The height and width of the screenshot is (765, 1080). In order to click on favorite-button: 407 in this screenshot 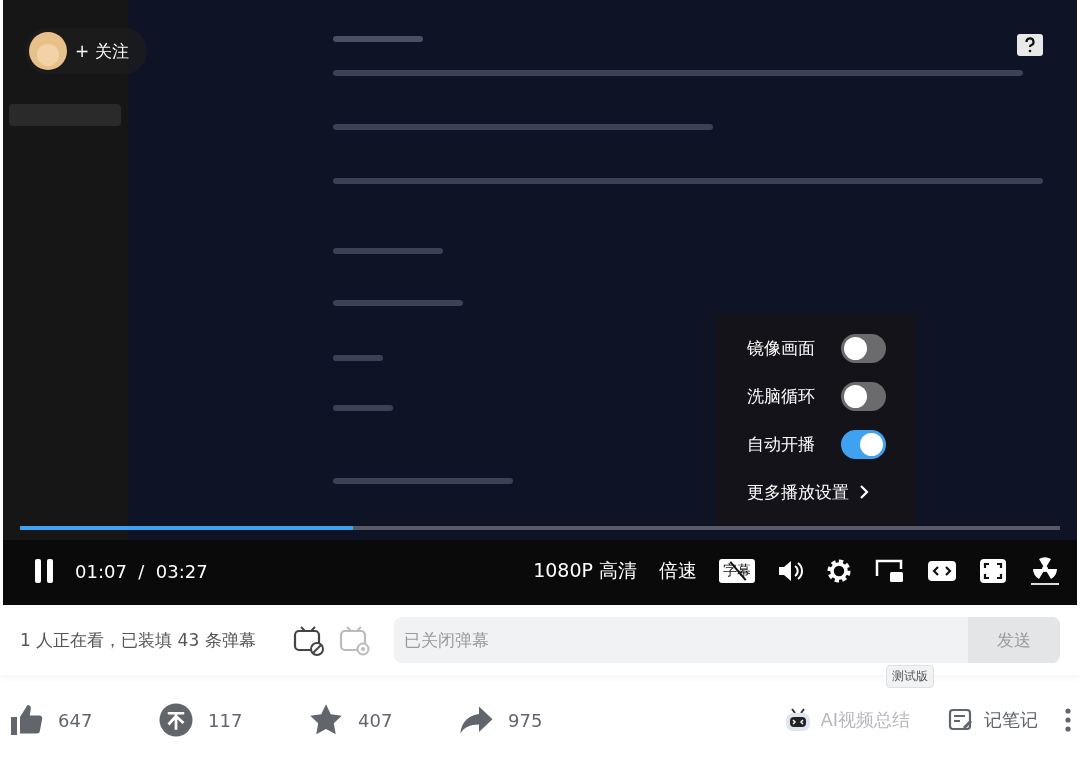, I will do `click(383, 720)`.